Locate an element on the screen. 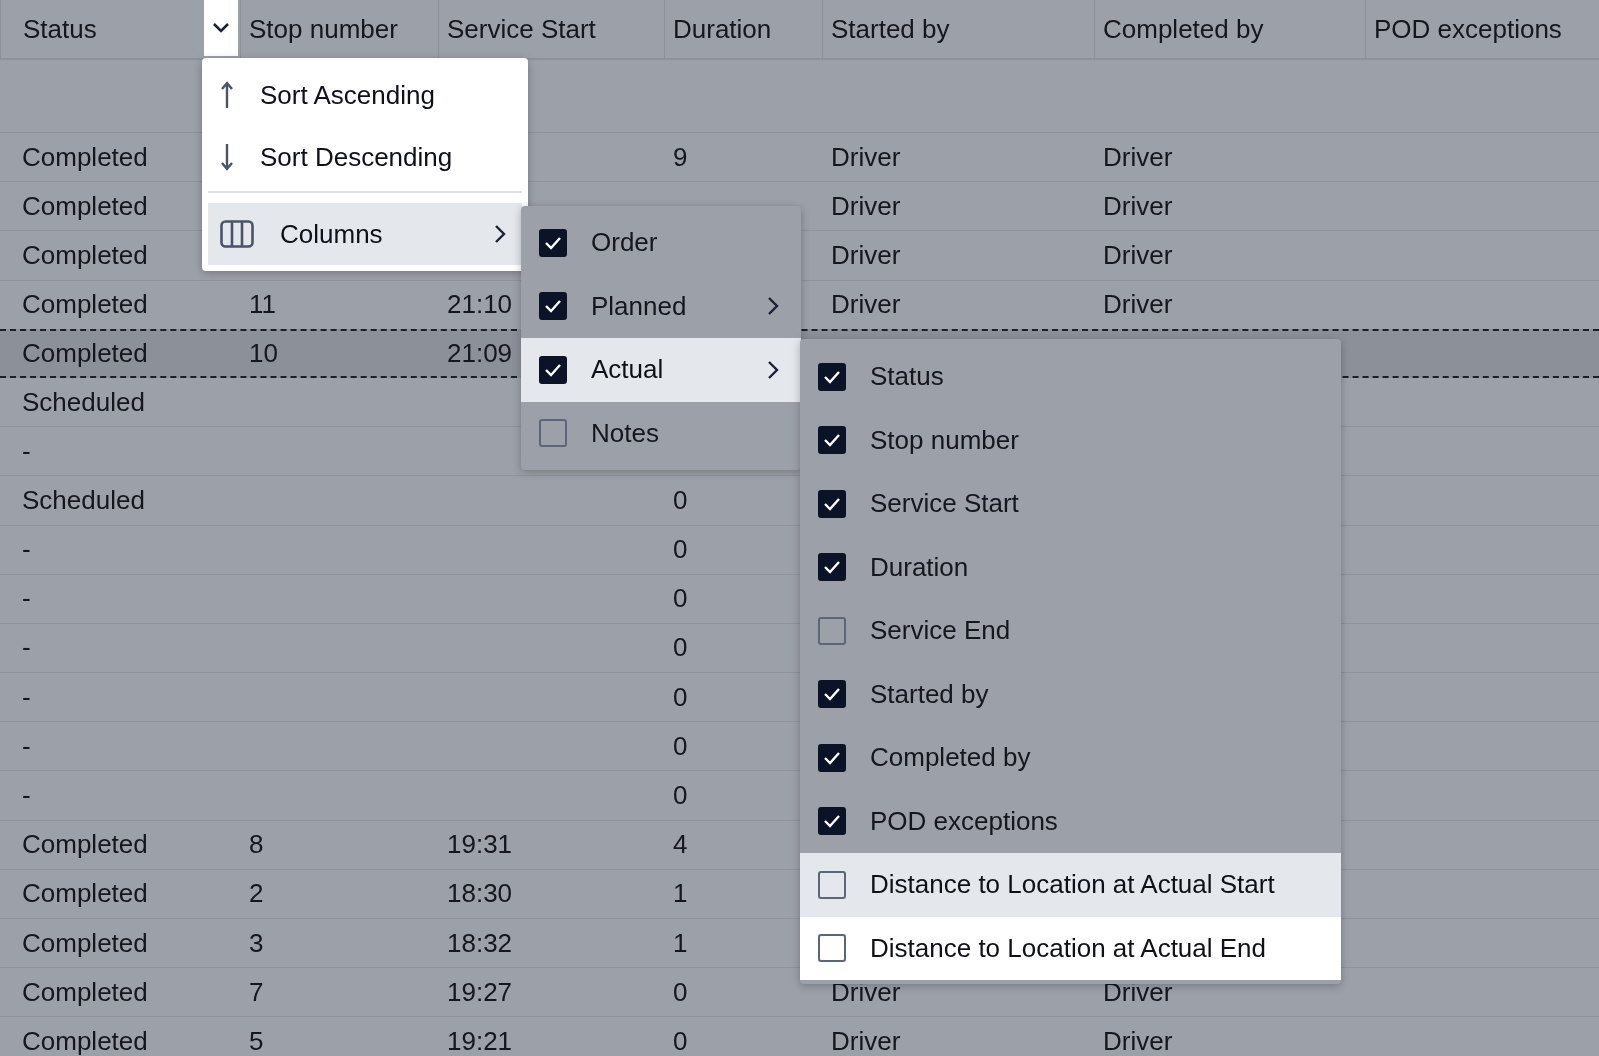 This screenshot has width=1599, height=1056. table-cell: 10 is located at coordinates (263, 353).